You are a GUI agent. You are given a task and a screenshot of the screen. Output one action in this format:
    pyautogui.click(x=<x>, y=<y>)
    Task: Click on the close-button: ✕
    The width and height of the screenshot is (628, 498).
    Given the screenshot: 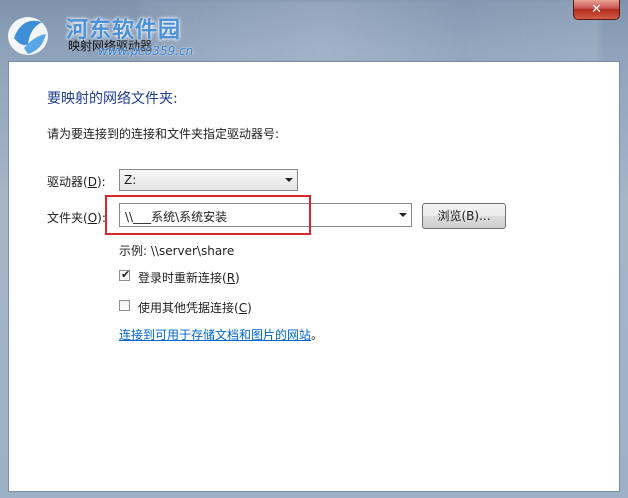 What is the action you would take?
    pyautogui.click(x=596, y=10)
    